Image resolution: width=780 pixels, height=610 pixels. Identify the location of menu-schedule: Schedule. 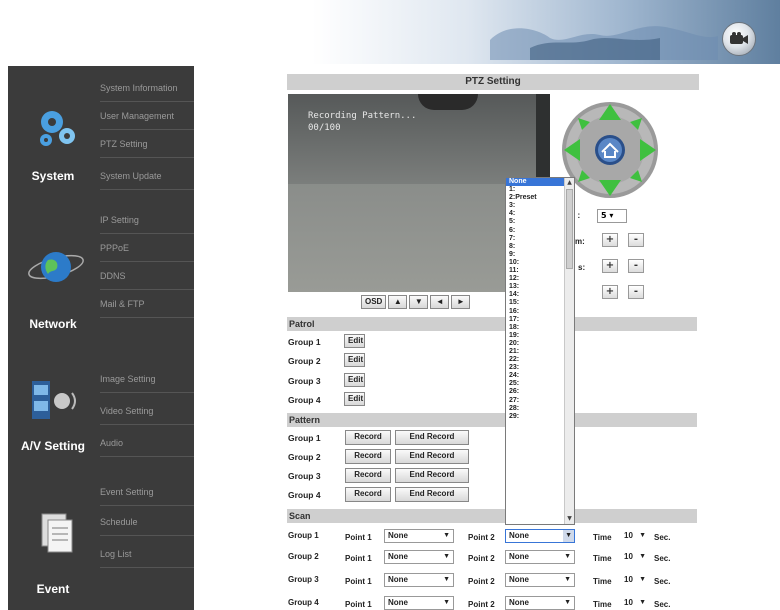
(147, 522).